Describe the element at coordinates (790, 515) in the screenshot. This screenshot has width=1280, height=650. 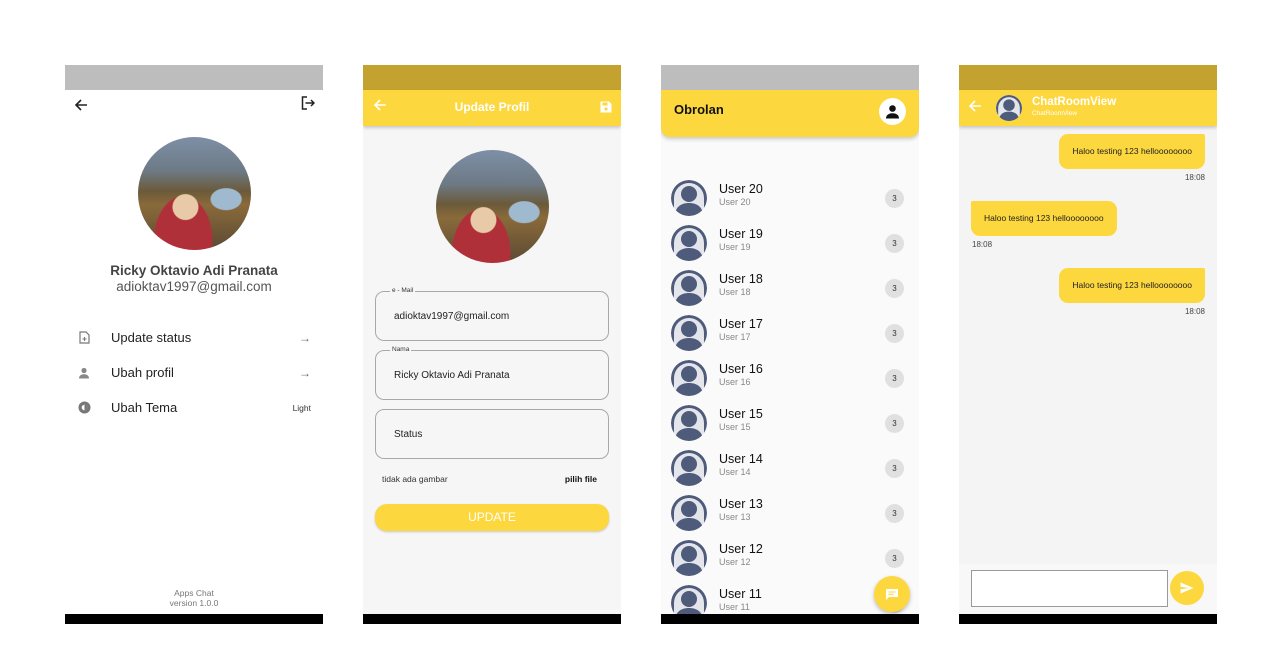
I see `chat-list-item: User 13 User 13 3` at that location.